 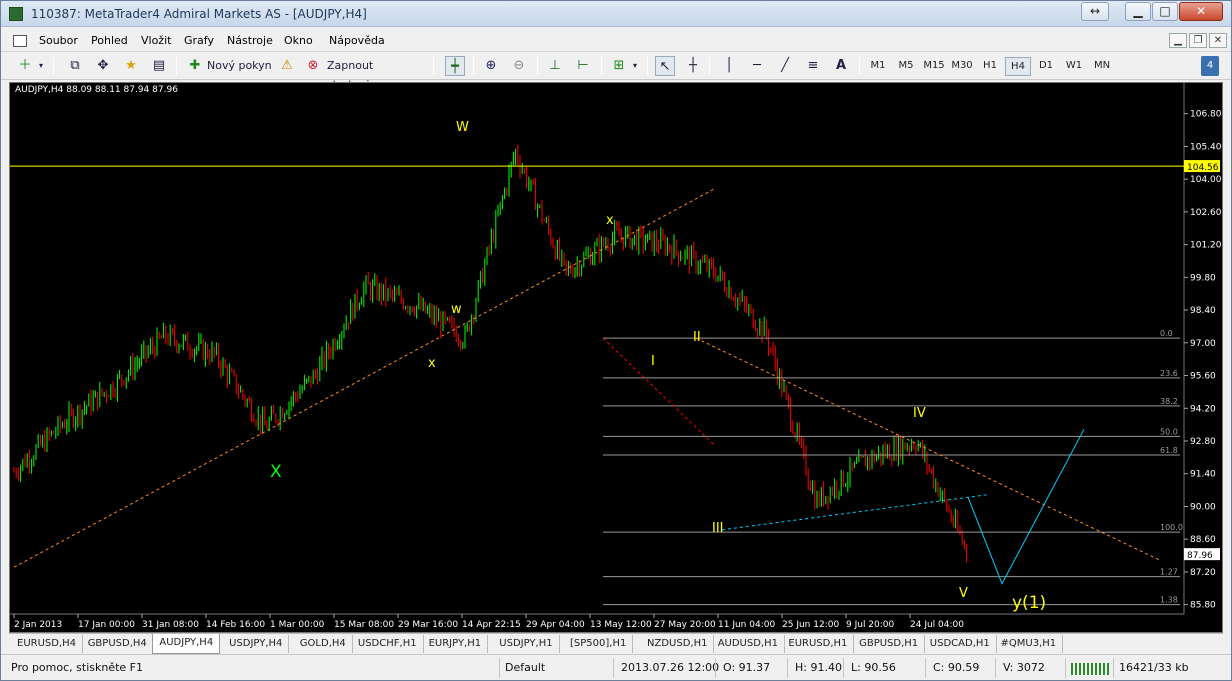 I want to click on mdi-minimize-button: ▁, so click(x=1178, y=40).